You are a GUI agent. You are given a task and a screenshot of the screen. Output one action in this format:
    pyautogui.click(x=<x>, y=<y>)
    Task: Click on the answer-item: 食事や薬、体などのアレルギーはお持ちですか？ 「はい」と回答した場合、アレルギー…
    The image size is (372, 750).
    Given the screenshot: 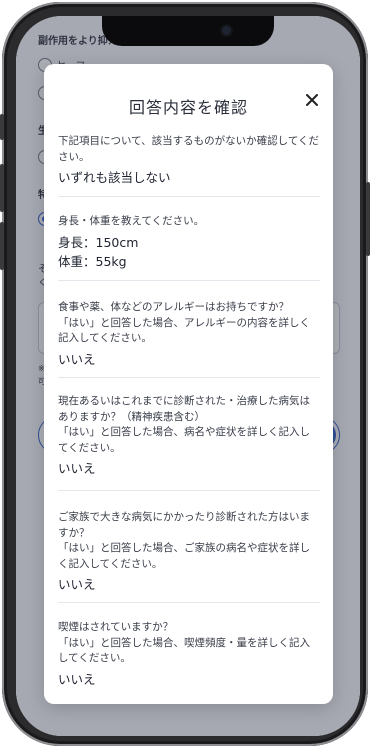 What is the action you would take?
    pyautogui.click(x=189, y=334)
    